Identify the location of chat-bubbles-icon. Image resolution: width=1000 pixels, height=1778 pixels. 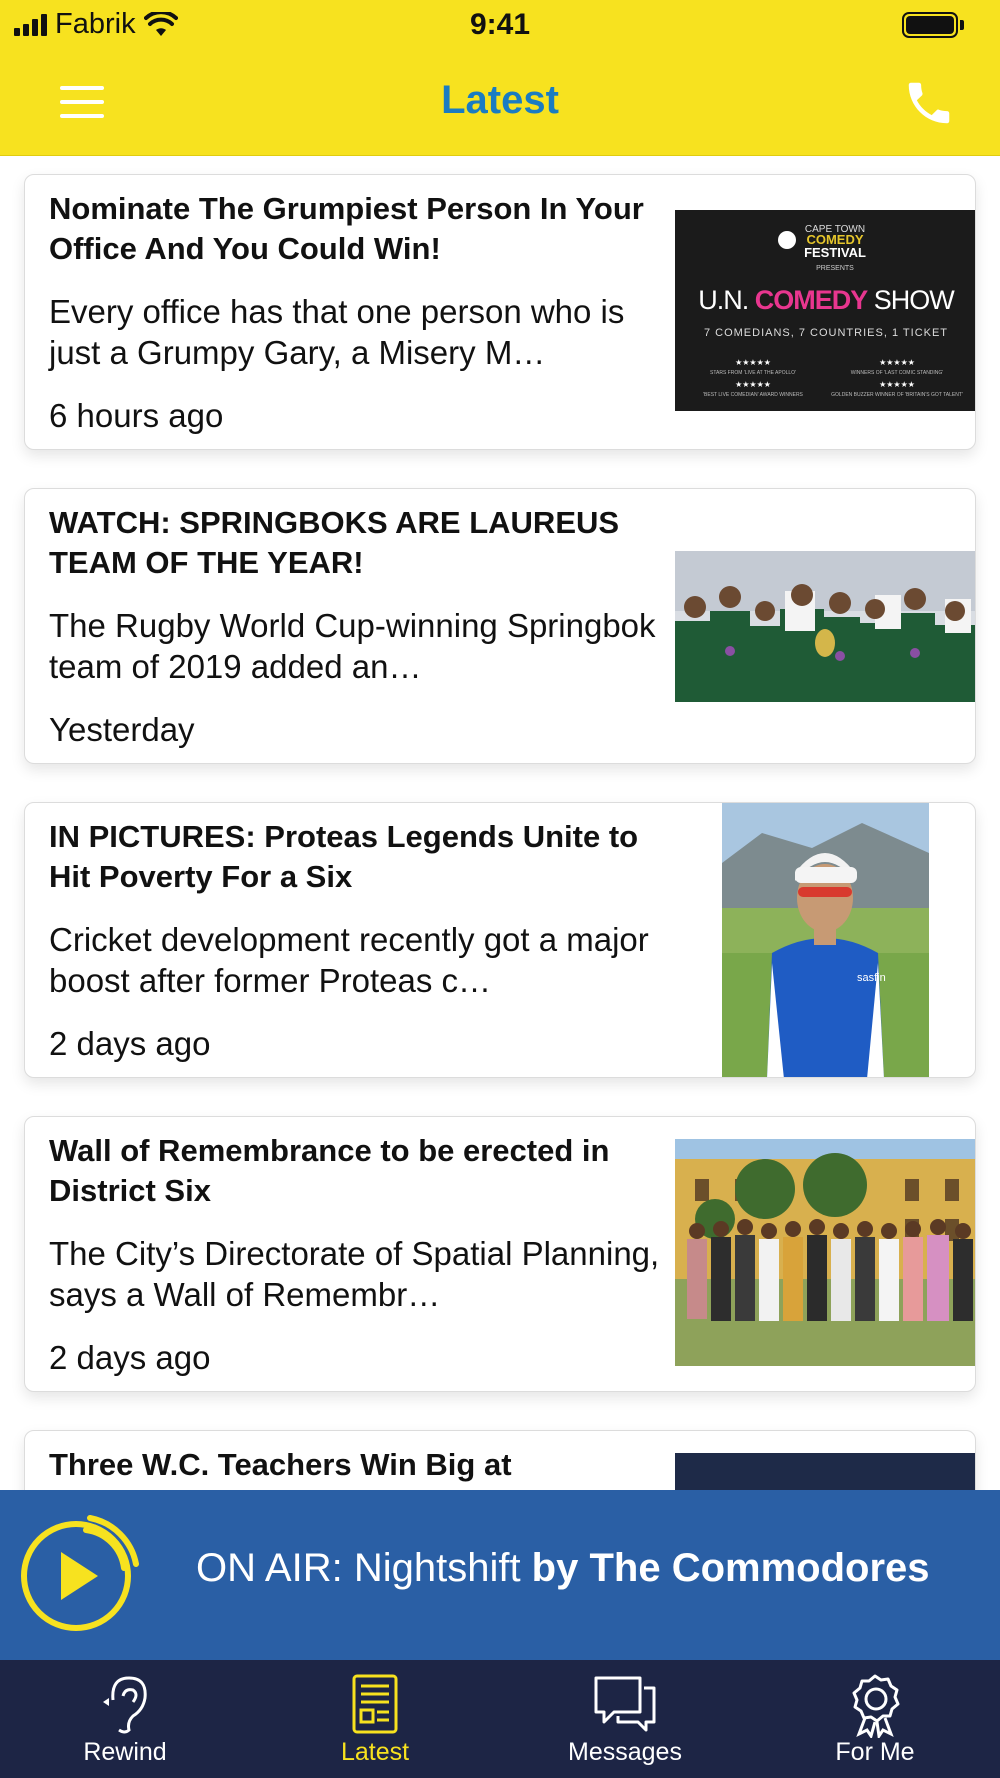
(625, 1704).